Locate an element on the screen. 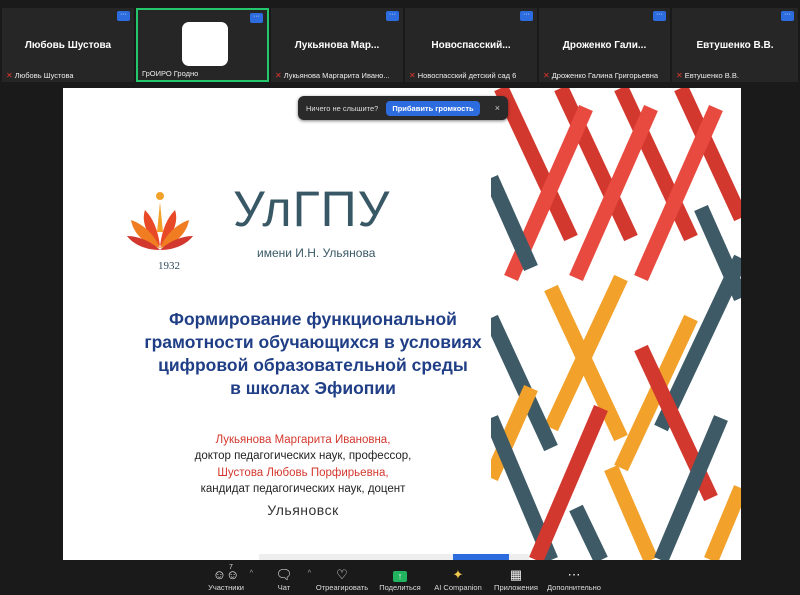 This screenshot has width=800, height=595. participant-footer: ✕ Дроженко Галина Григорьевна is located at coordinates (600, 75).